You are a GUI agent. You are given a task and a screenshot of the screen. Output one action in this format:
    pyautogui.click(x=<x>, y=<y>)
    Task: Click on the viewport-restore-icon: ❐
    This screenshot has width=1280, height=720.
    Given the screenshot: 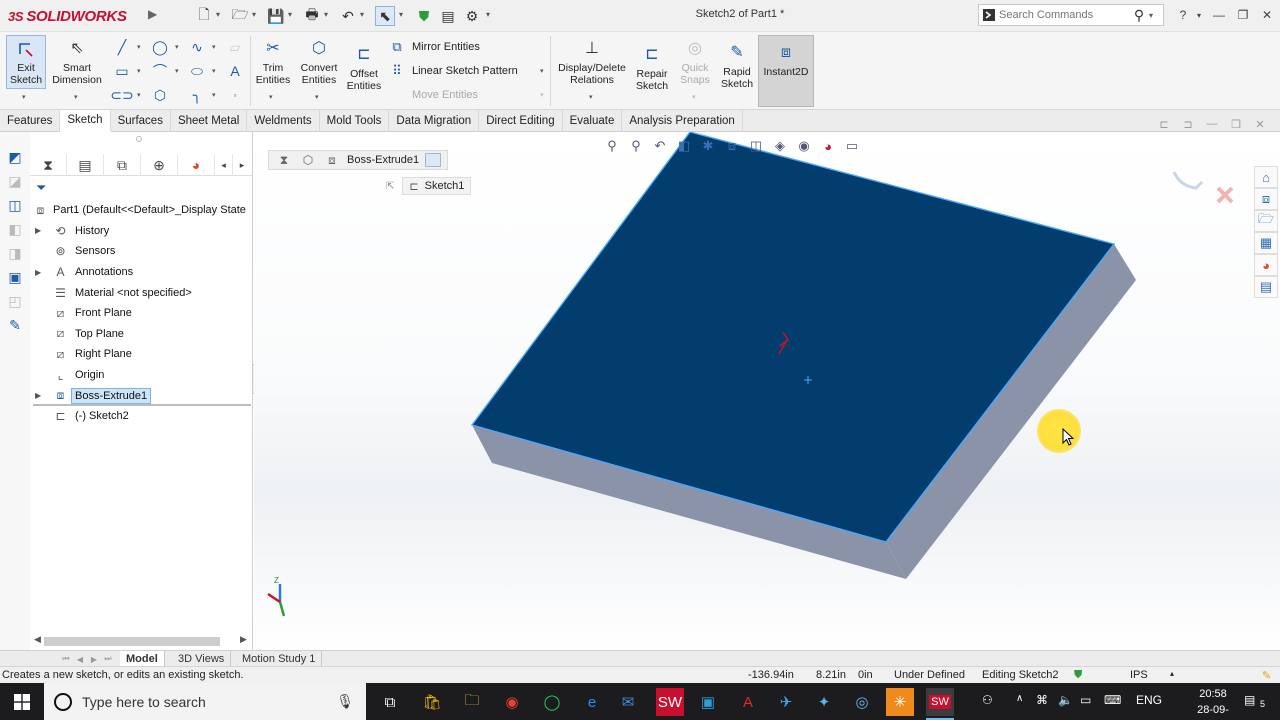 What is the action you would take?
    pyautogui.click(x=1236, y=124)
    